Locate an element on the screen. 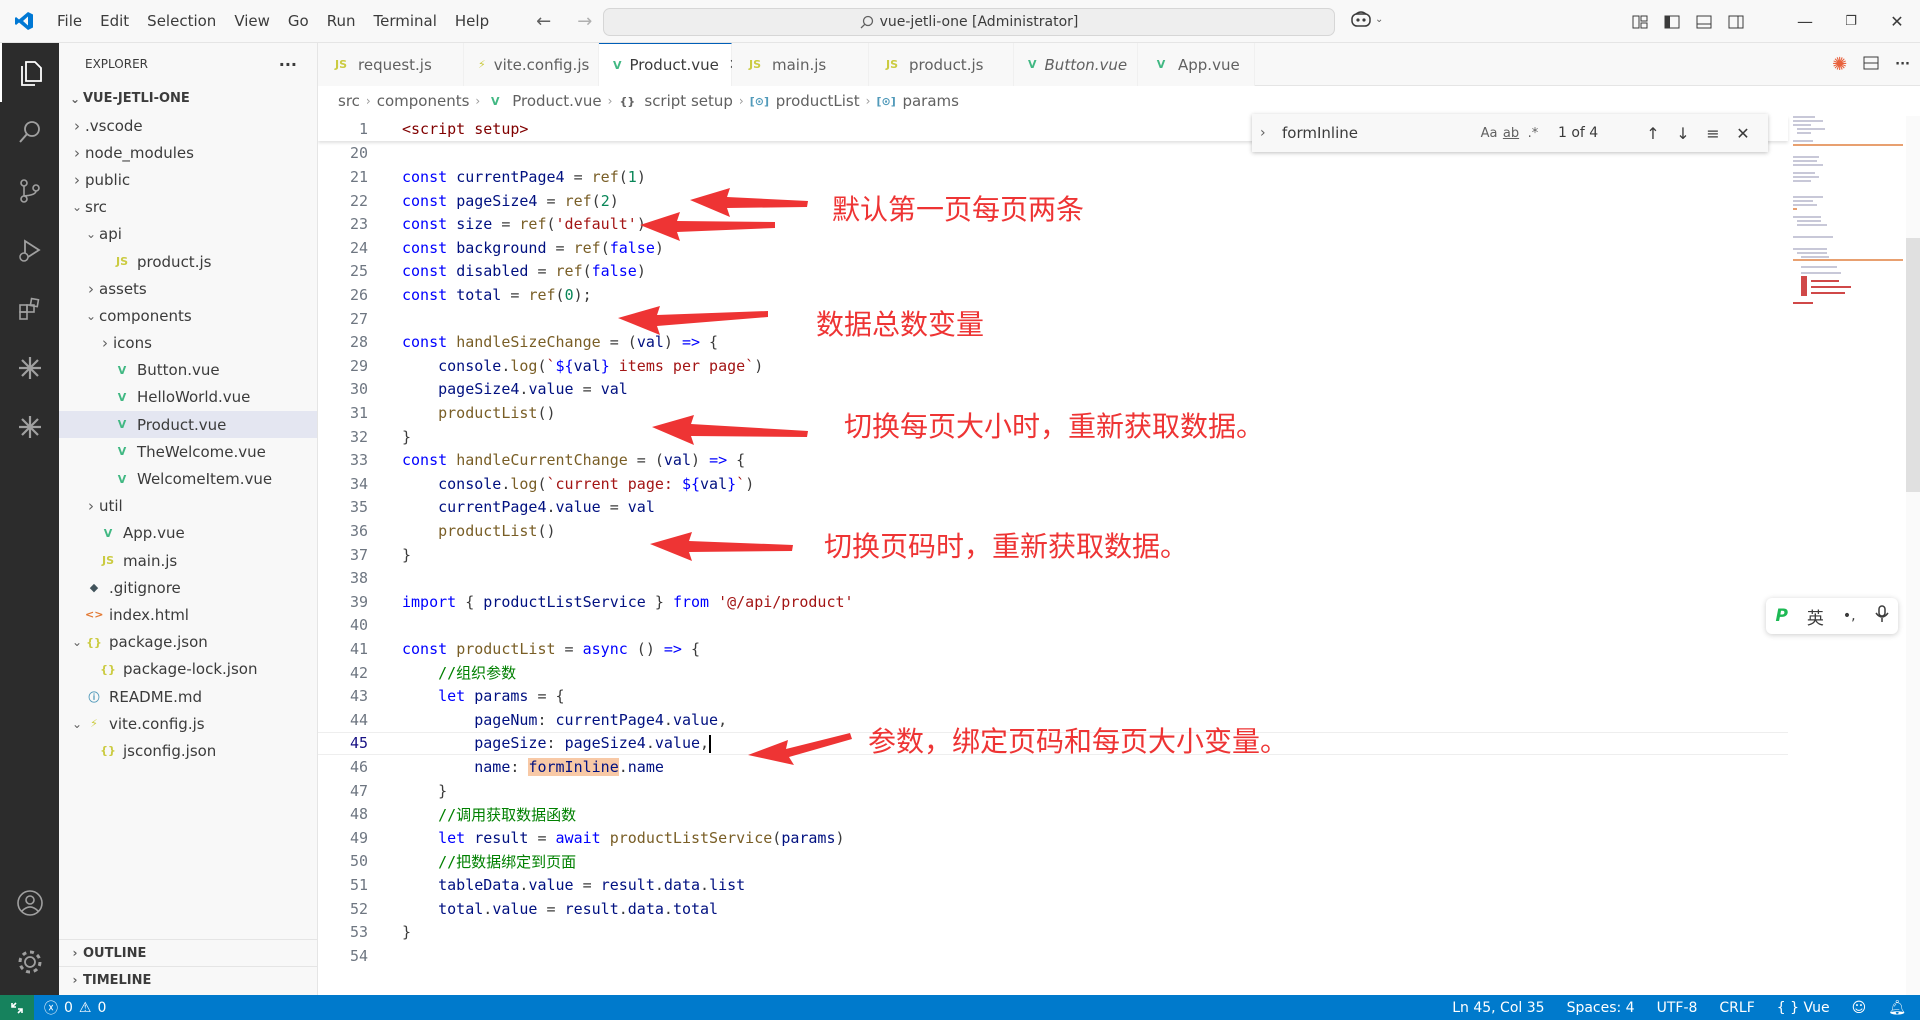 The width and height of the screenshot is (1920, 1020). indentation: Spaces: 4 is located at coordinates (1601, 1008).